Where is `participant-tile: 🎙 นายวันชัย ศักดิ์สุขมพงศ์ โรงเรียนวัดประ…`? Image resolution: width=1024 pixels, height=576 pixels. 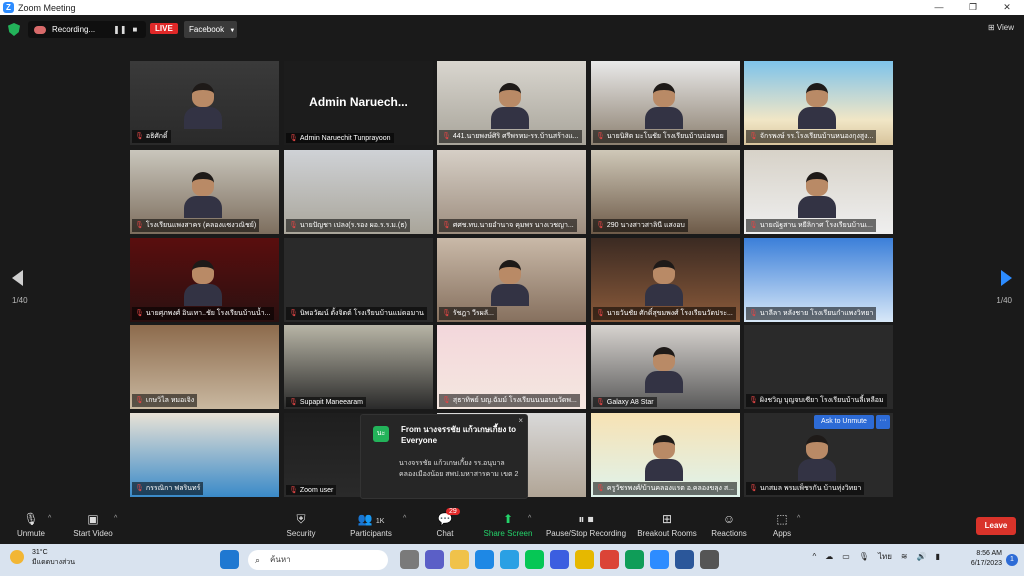
participant-tile: 🎙 นายวันชัย ศักดิ์สุขมพงศ์ โรงเรียนวัดประ… is located at coordinates (665, 280).